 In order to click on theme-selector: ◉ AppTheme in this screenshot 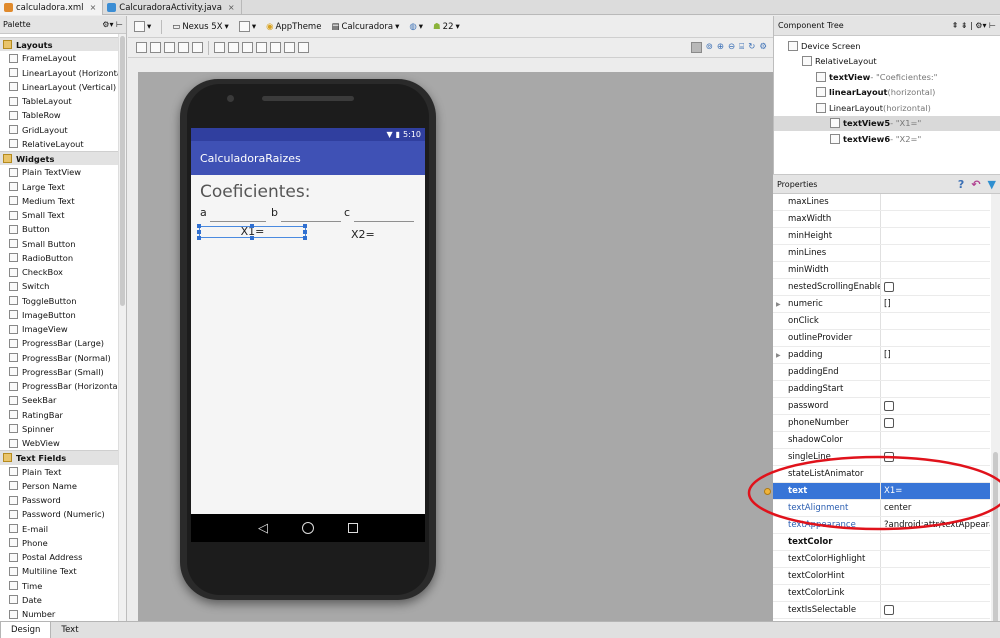, I will do `click(293, 27)`.